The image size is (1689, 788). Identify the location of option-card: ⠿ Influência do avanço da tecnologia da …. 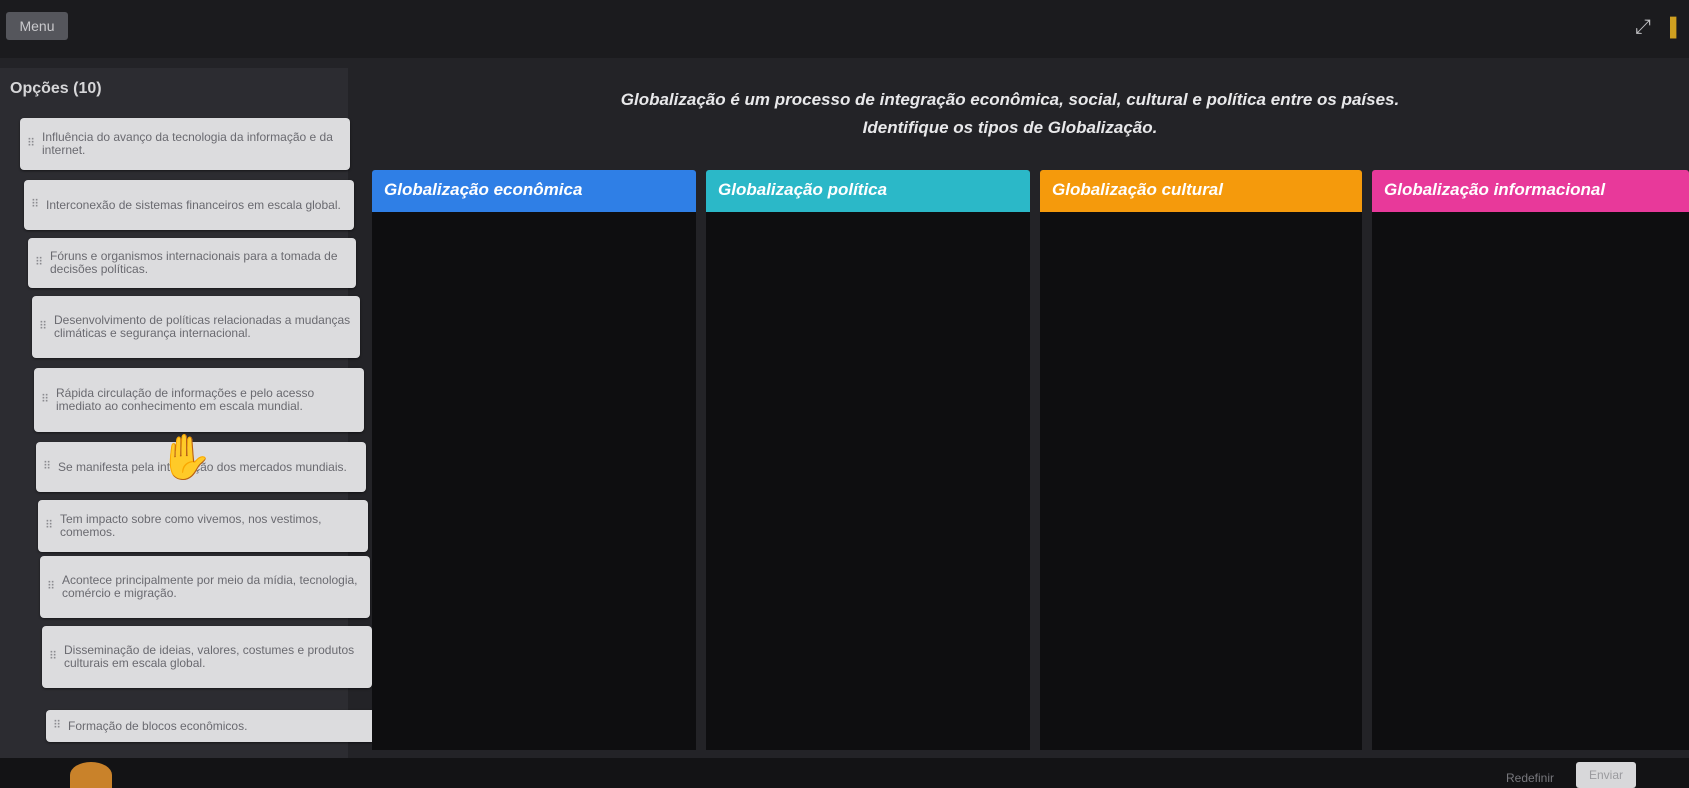
(185, 144).